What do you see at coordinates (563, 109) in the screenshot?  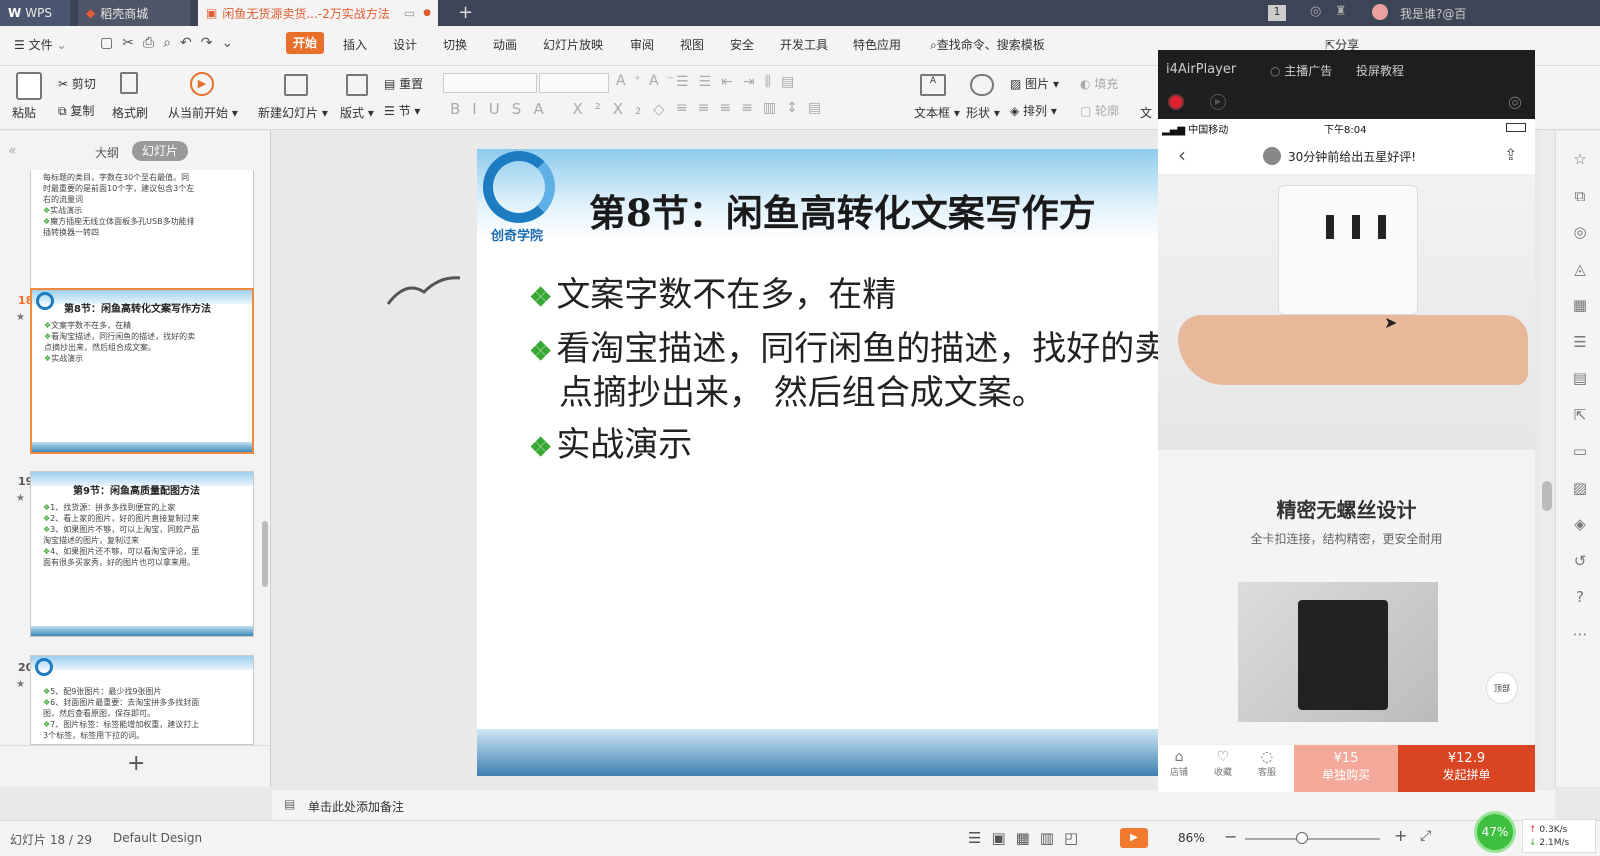 I see `text-style-icons: BIUSA X²X₂◇` at bounding box center [563, 109].